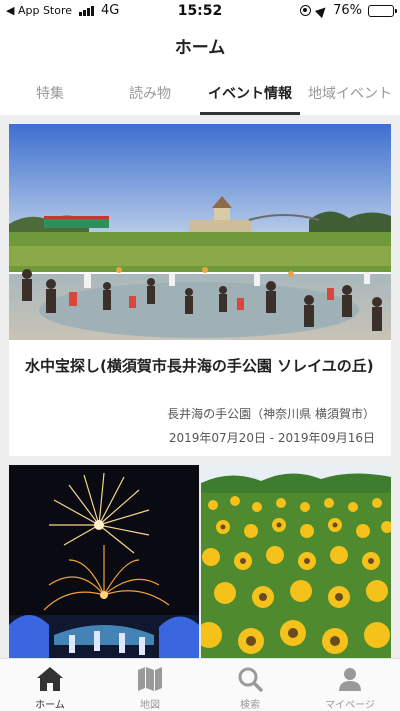  Describe the element at coordinates (250, 705) in the screenshot. I see `nav-search-label: 検索` at that location.